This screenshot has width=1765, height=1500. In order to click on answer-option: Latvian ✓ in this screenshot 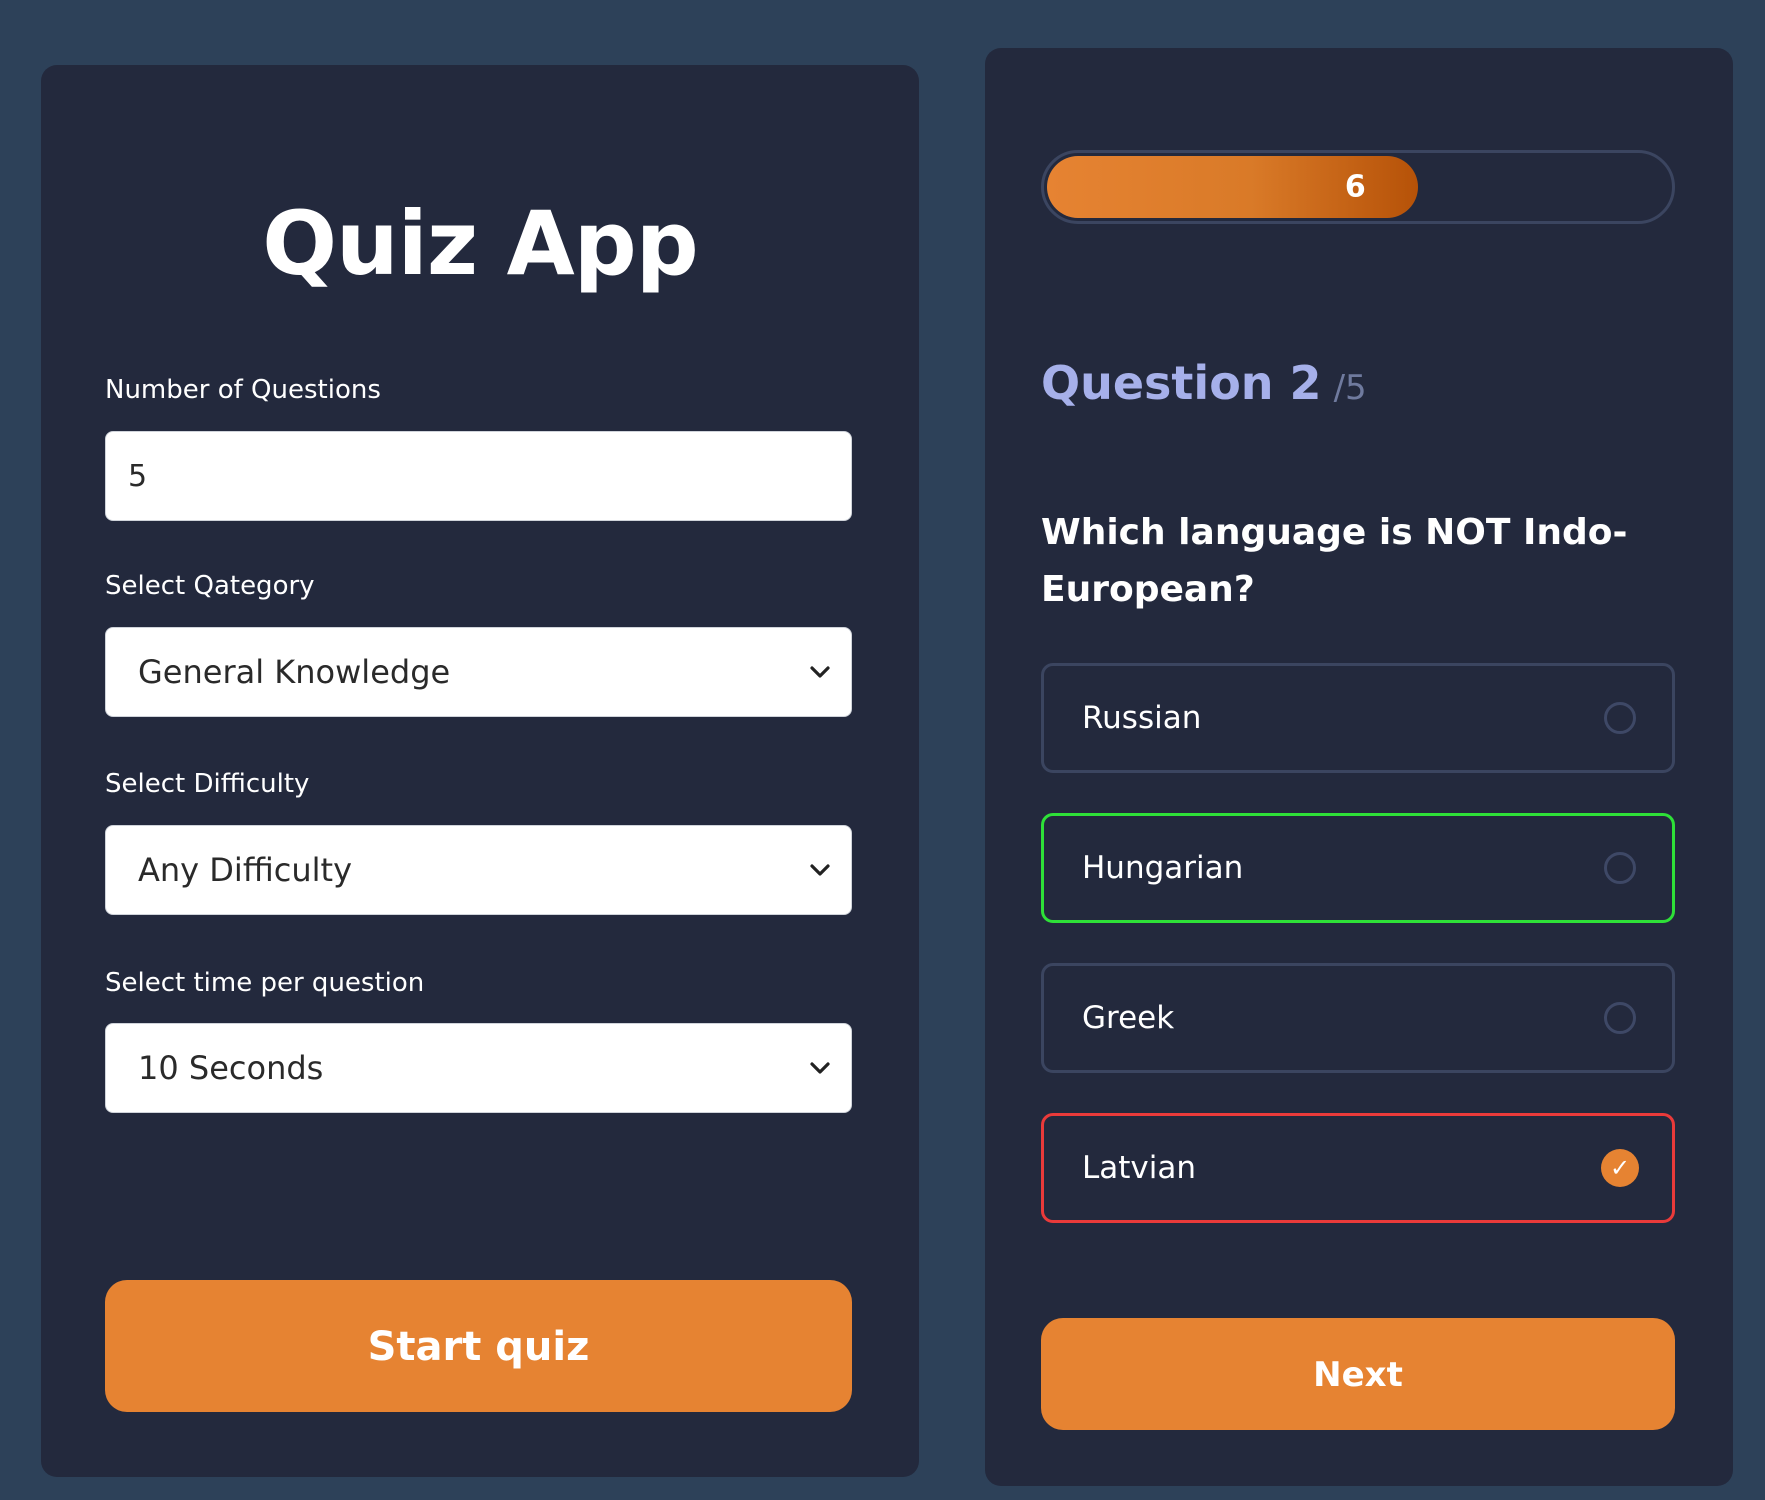, I will do `click(1358, 1168)`.